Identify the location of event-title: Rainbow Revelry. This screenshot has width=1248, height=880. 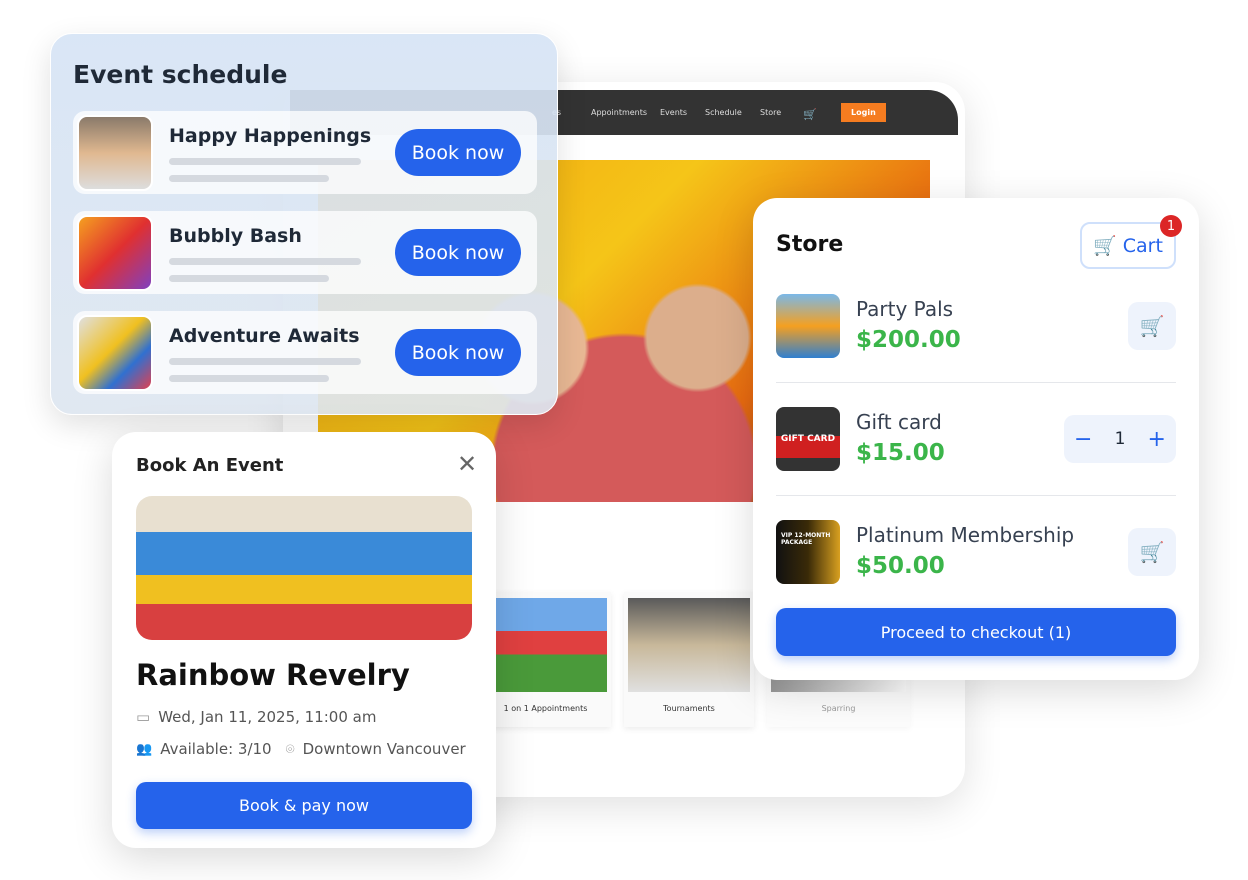
(273, 675).